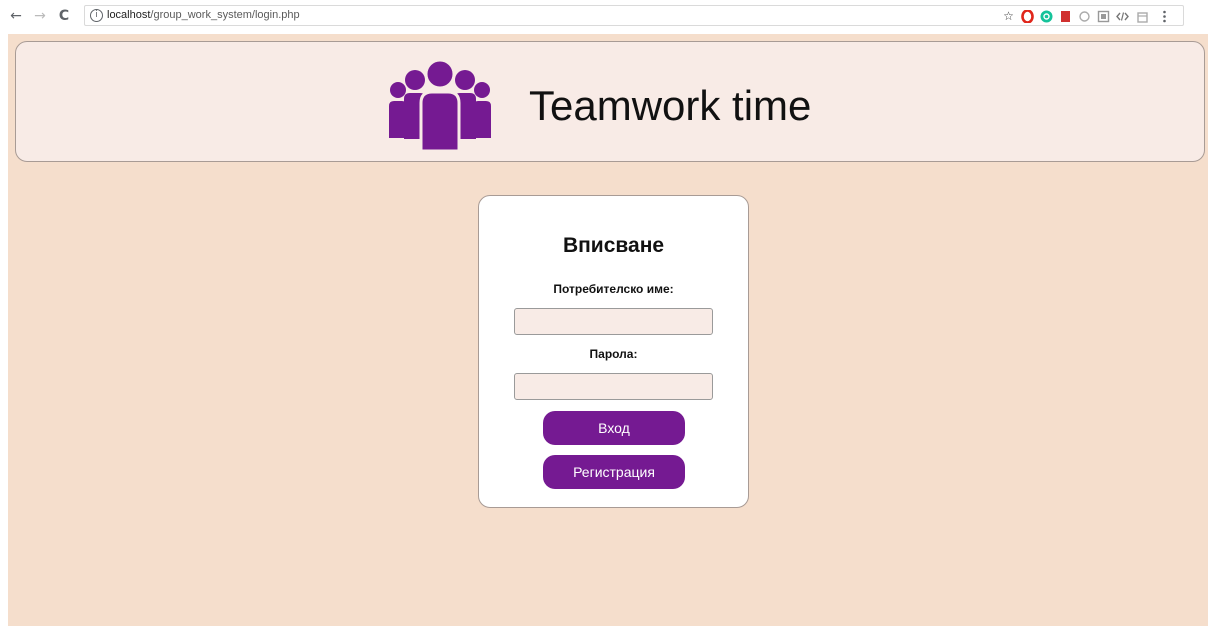  I want to click on bookmark-ext-icon, so click(1065, 16).